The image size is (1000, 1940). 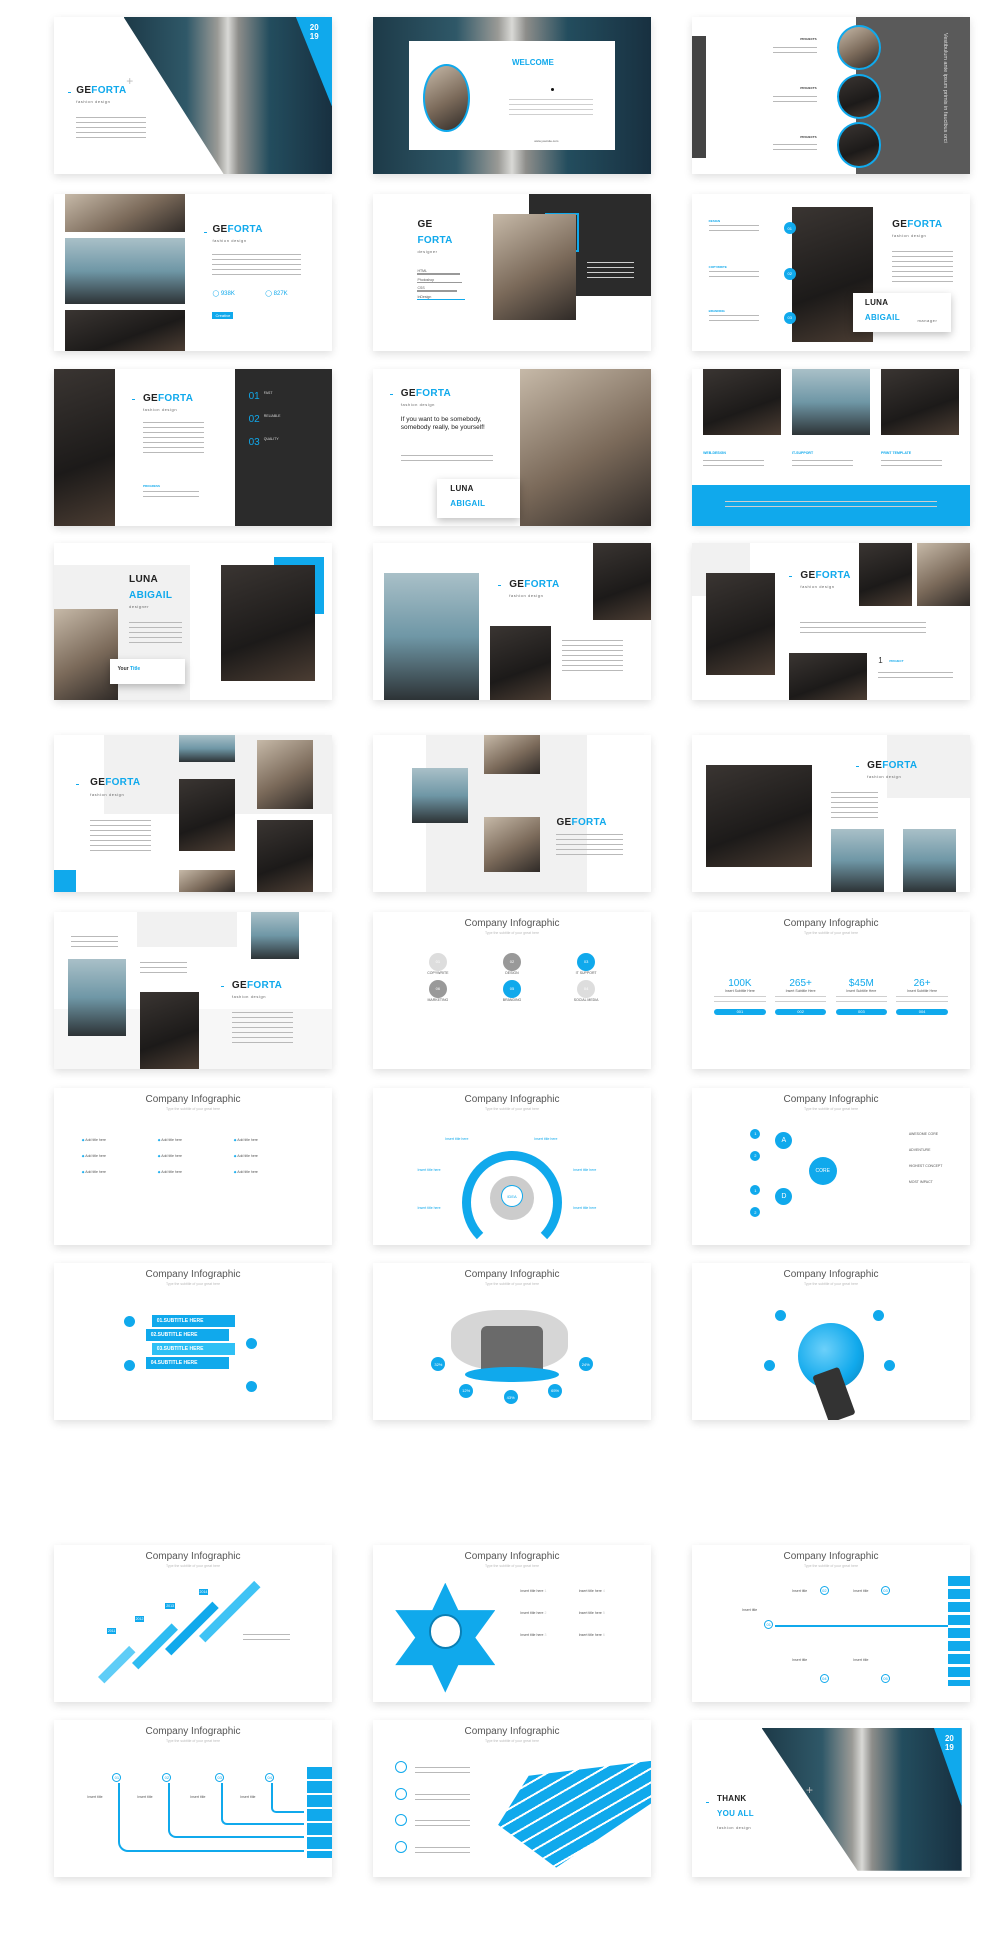 I want to click on element: COPYWRITE, so click(x=438, y=972).